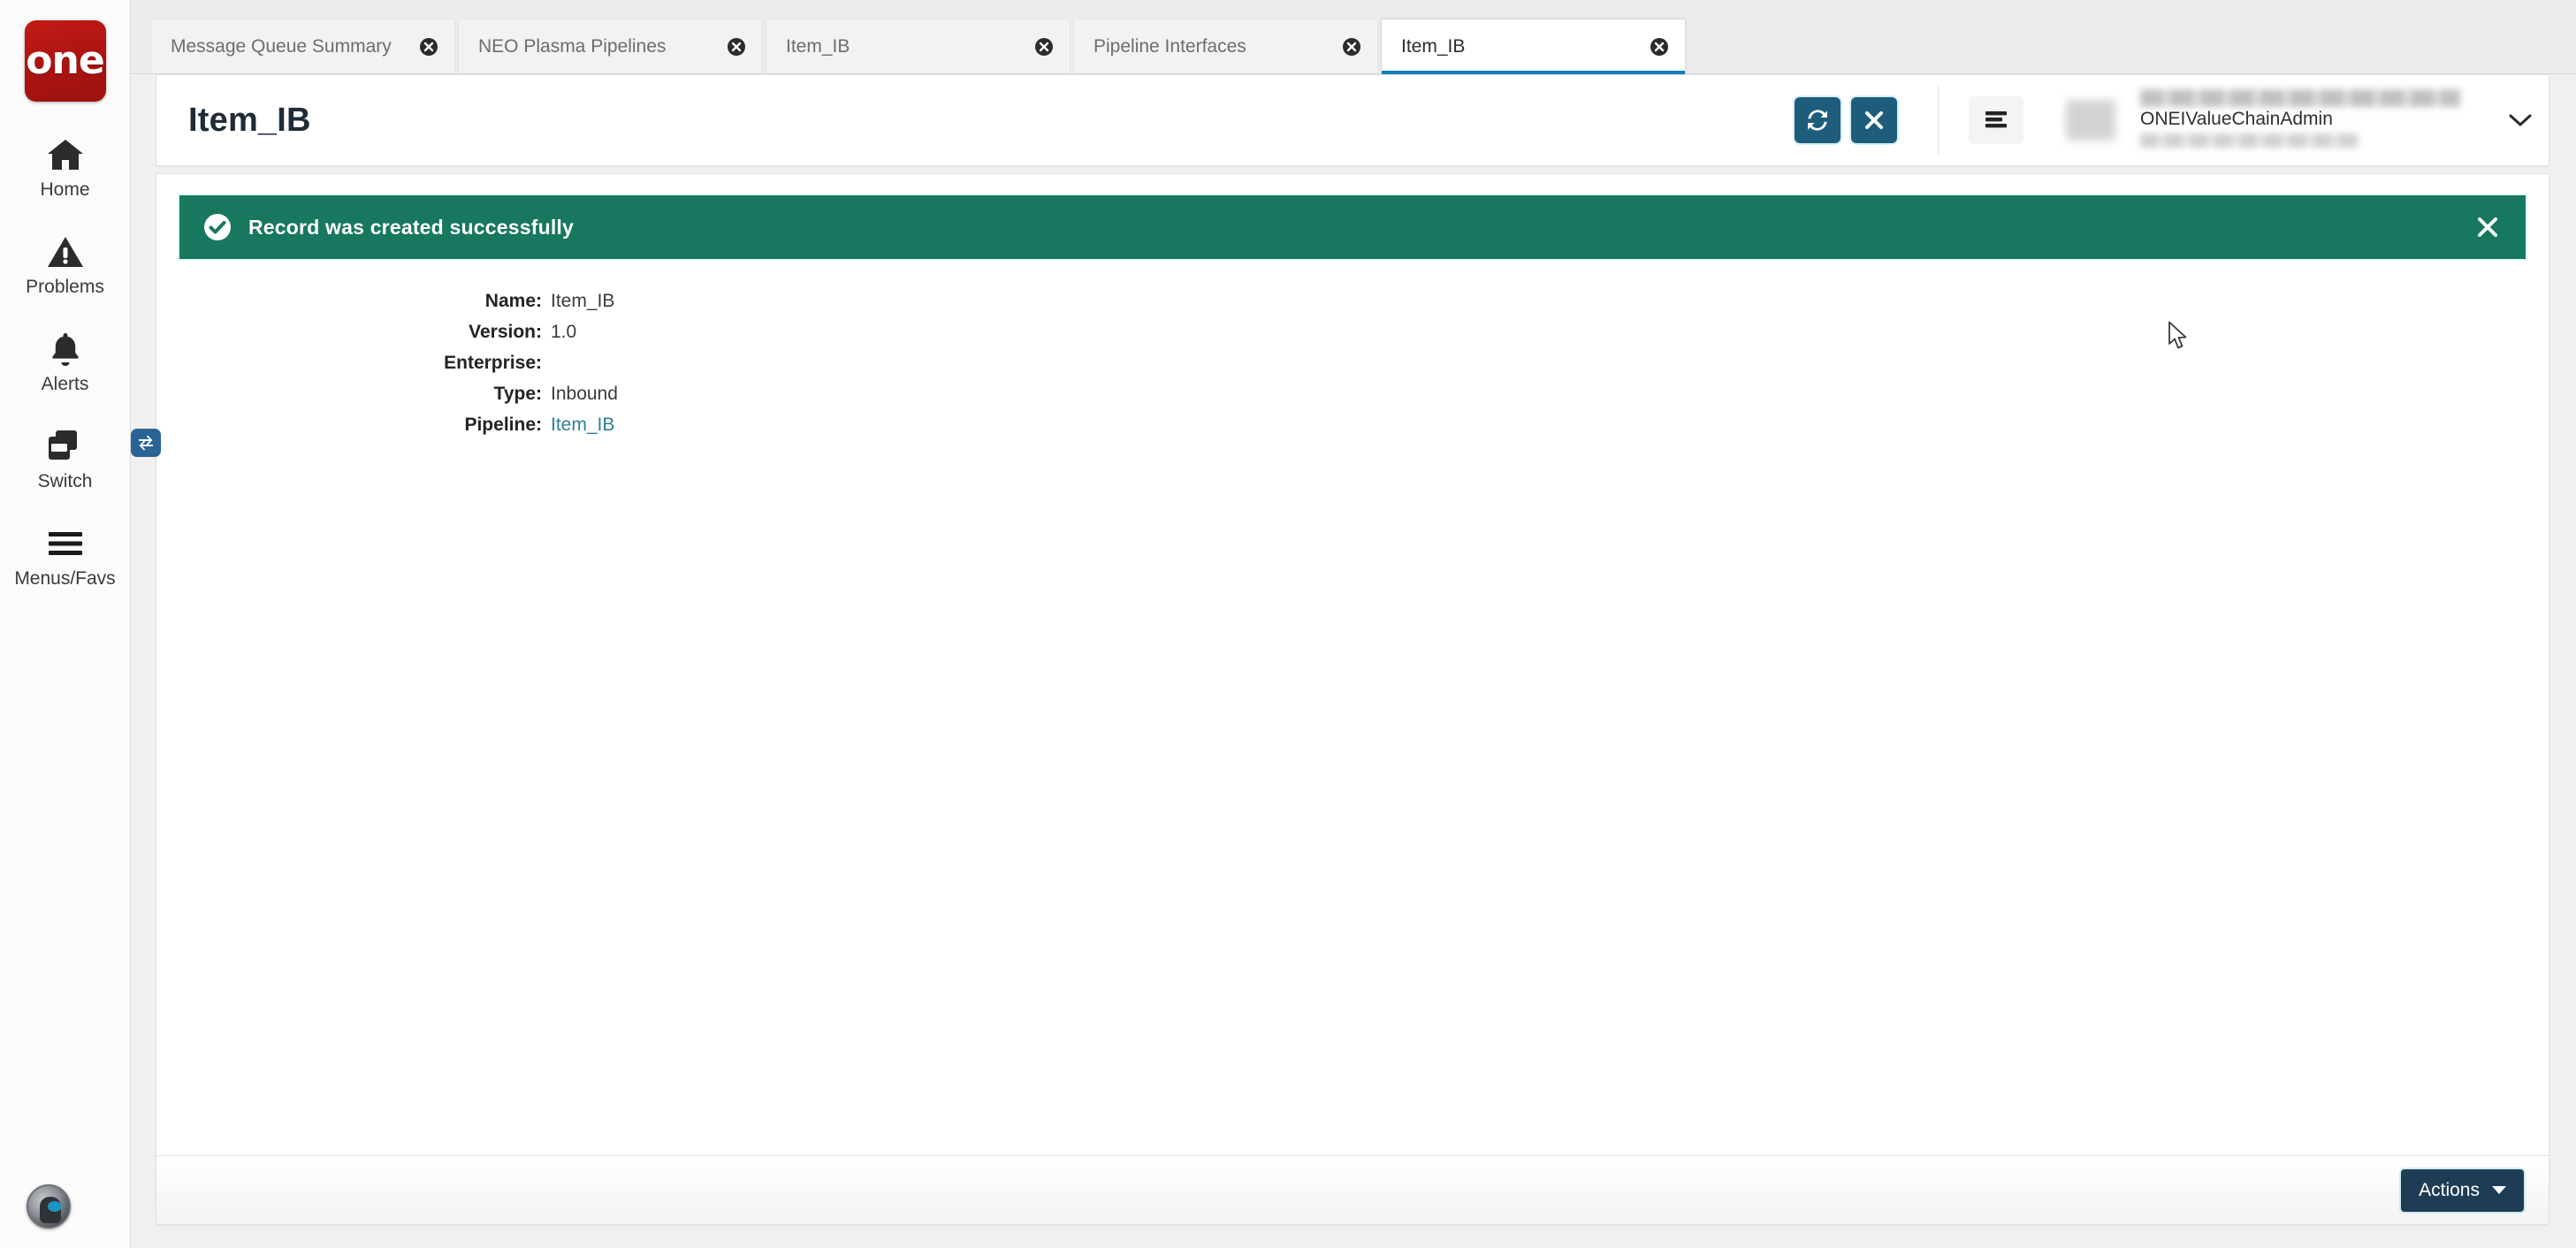  I want to click on sidebar-item-label: Menus/Favs, so click(65, 578).